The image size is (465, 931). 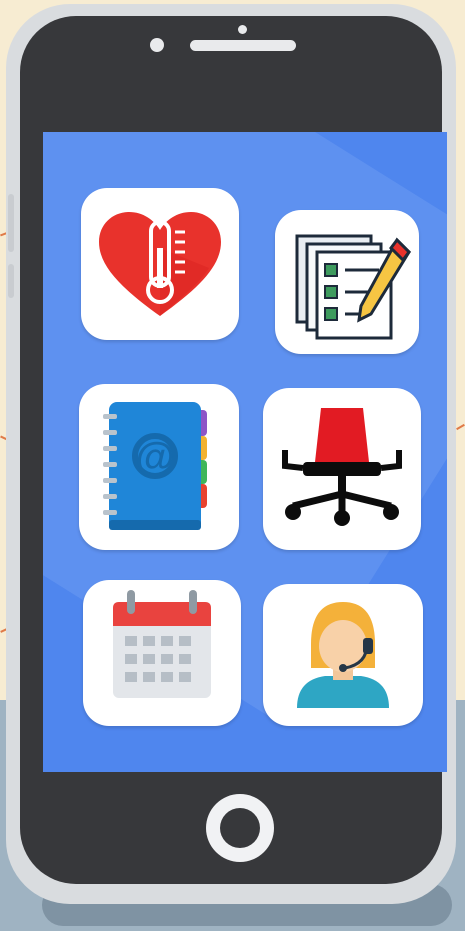 I want to click on support-agent-headset-icon, so click(x=343, y=655).